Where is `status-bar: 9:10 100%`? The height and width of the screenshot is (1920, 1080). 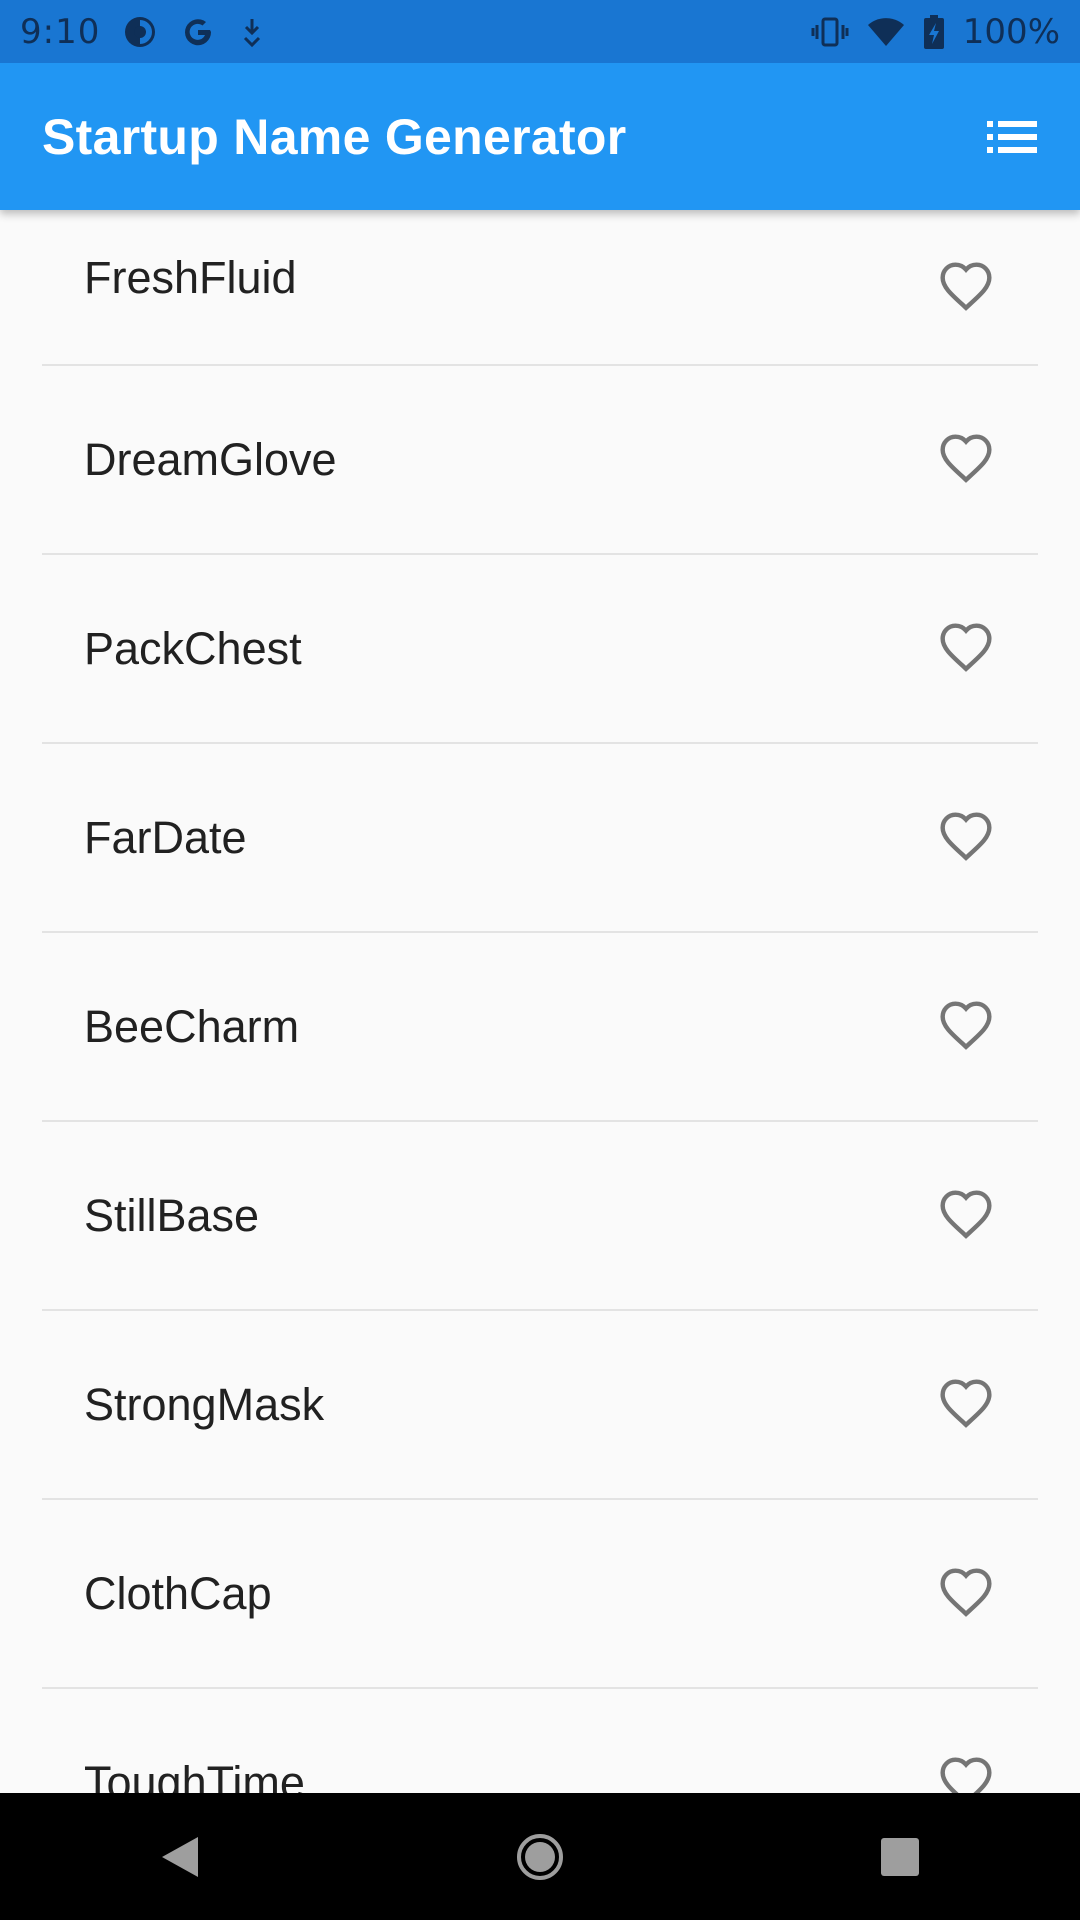
status-bar: 9:10 100% is located at coordinates (540, 31).